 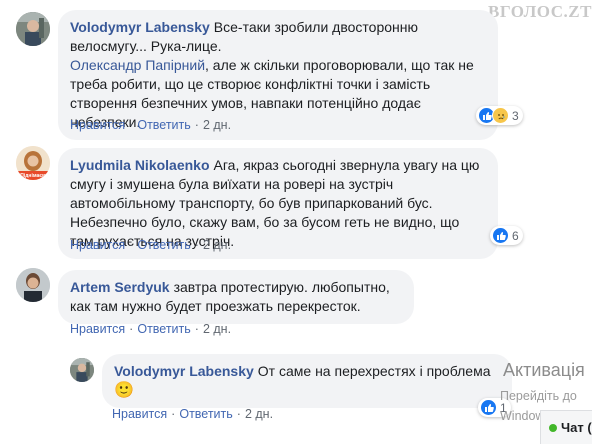 I want to click on sad-icon, so click(x=500, y=115).